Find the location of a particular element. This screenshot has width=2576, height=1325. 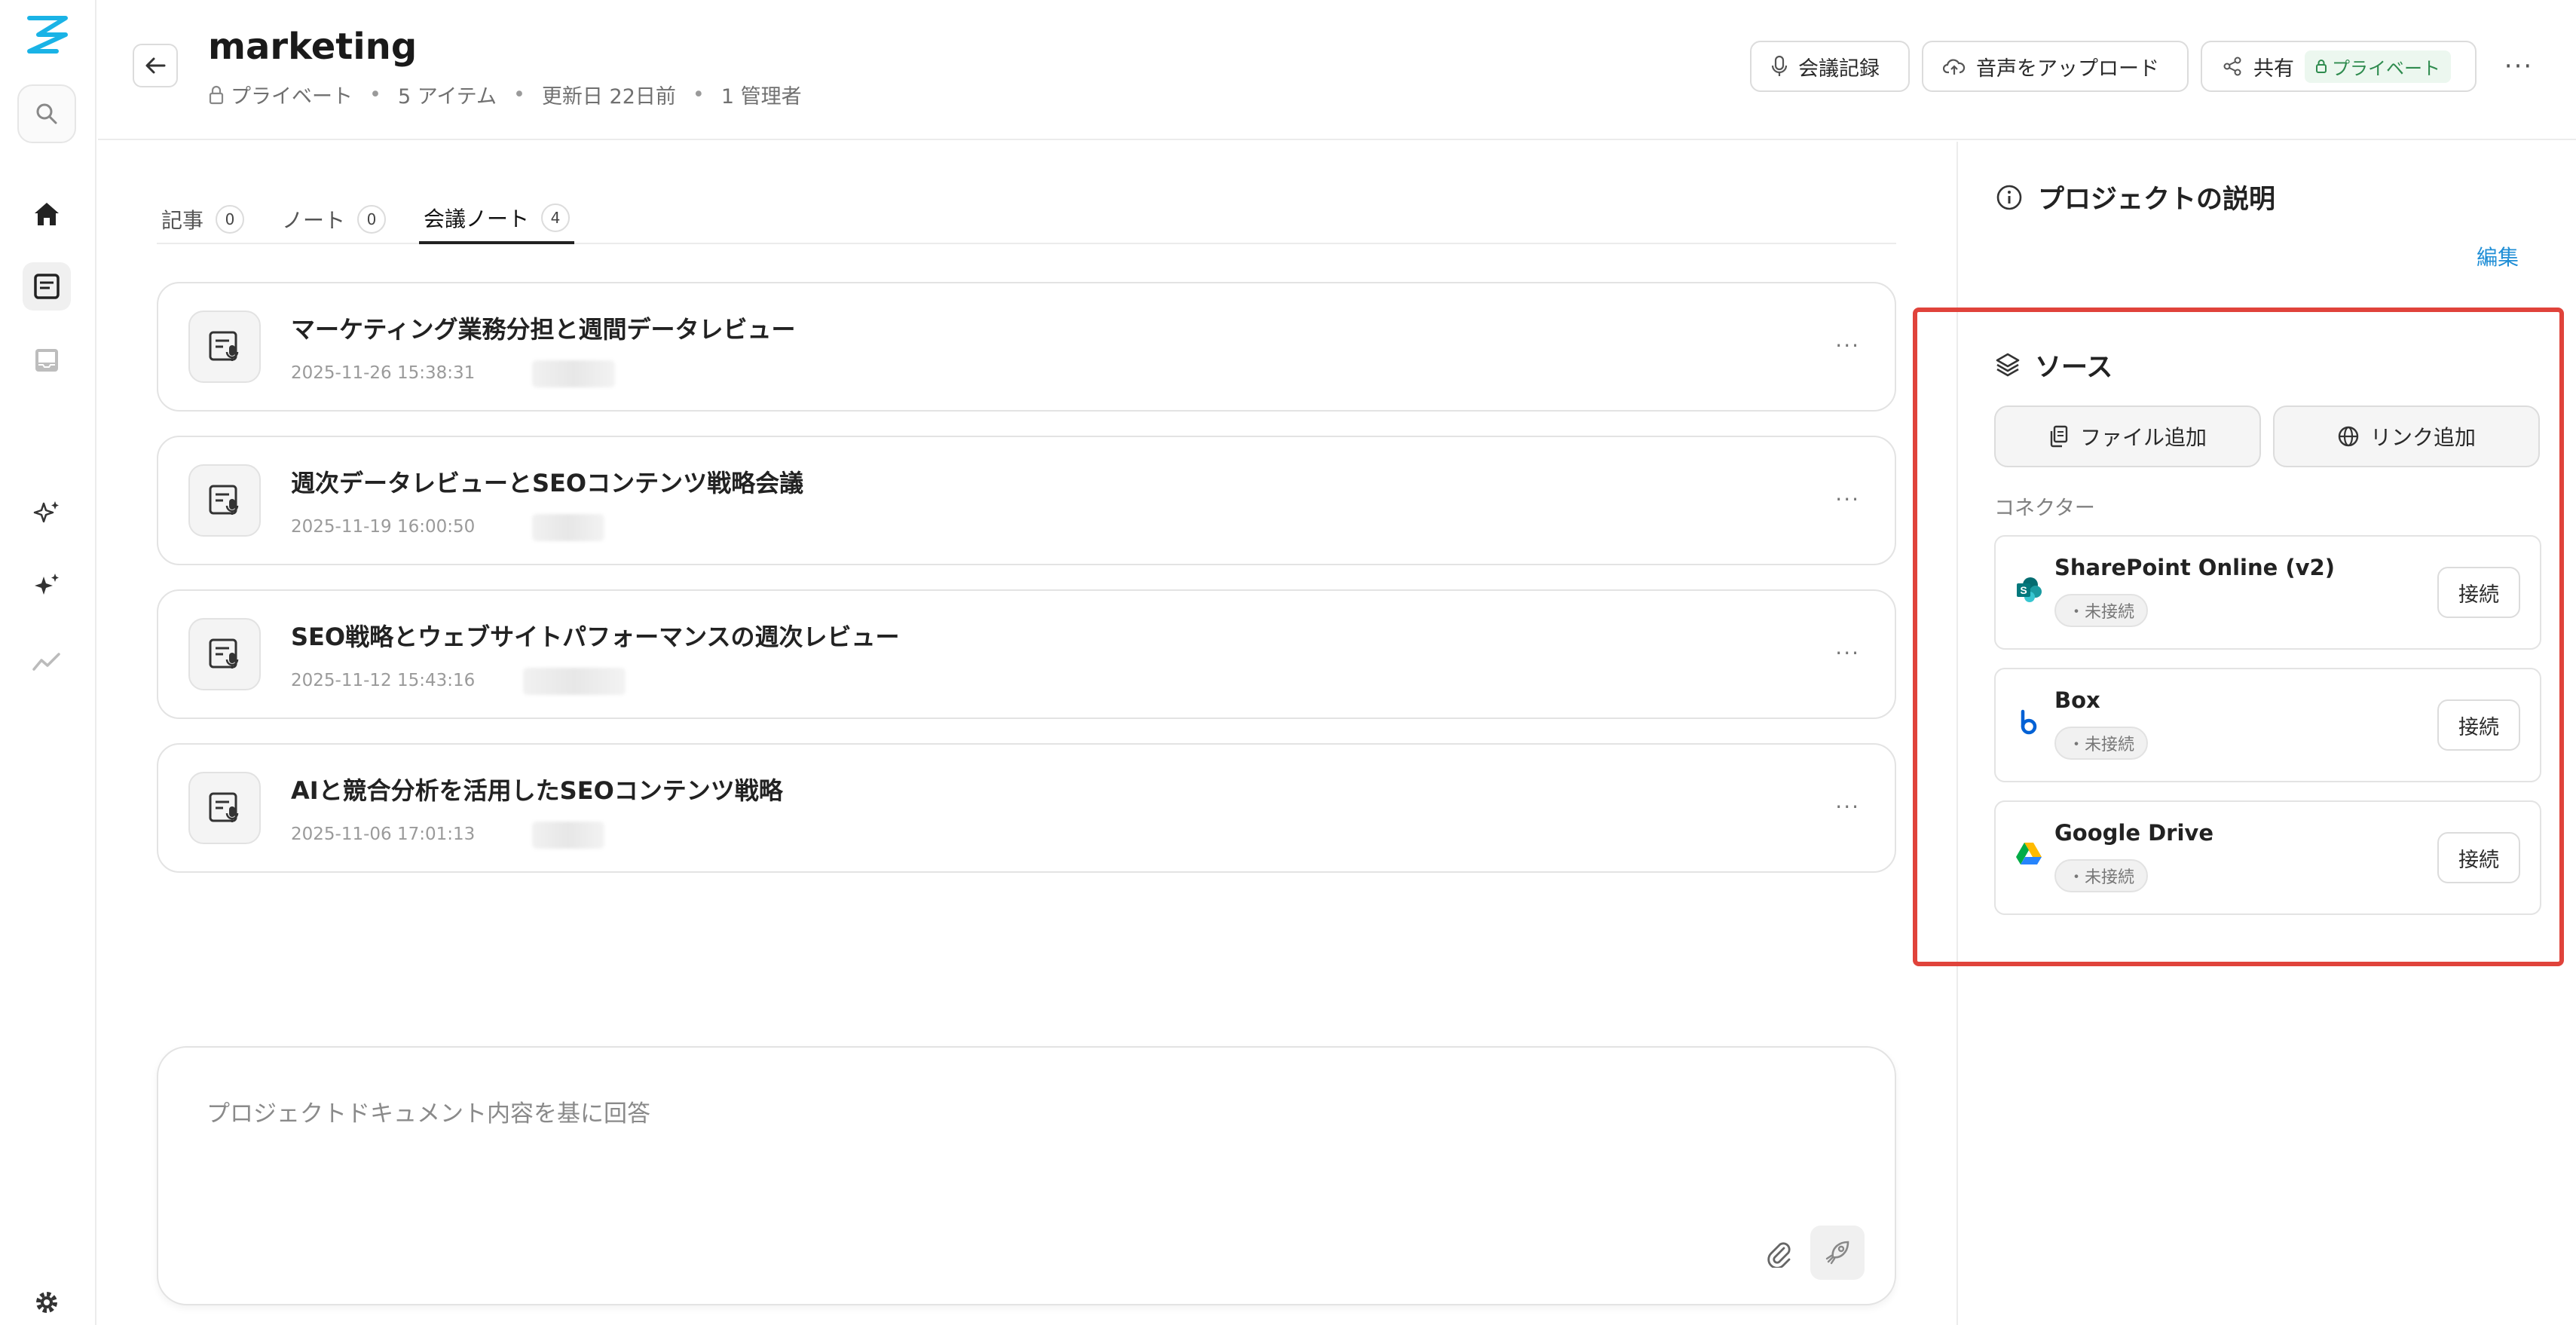

arrow-left-icon is located at coordinates (155, 65).